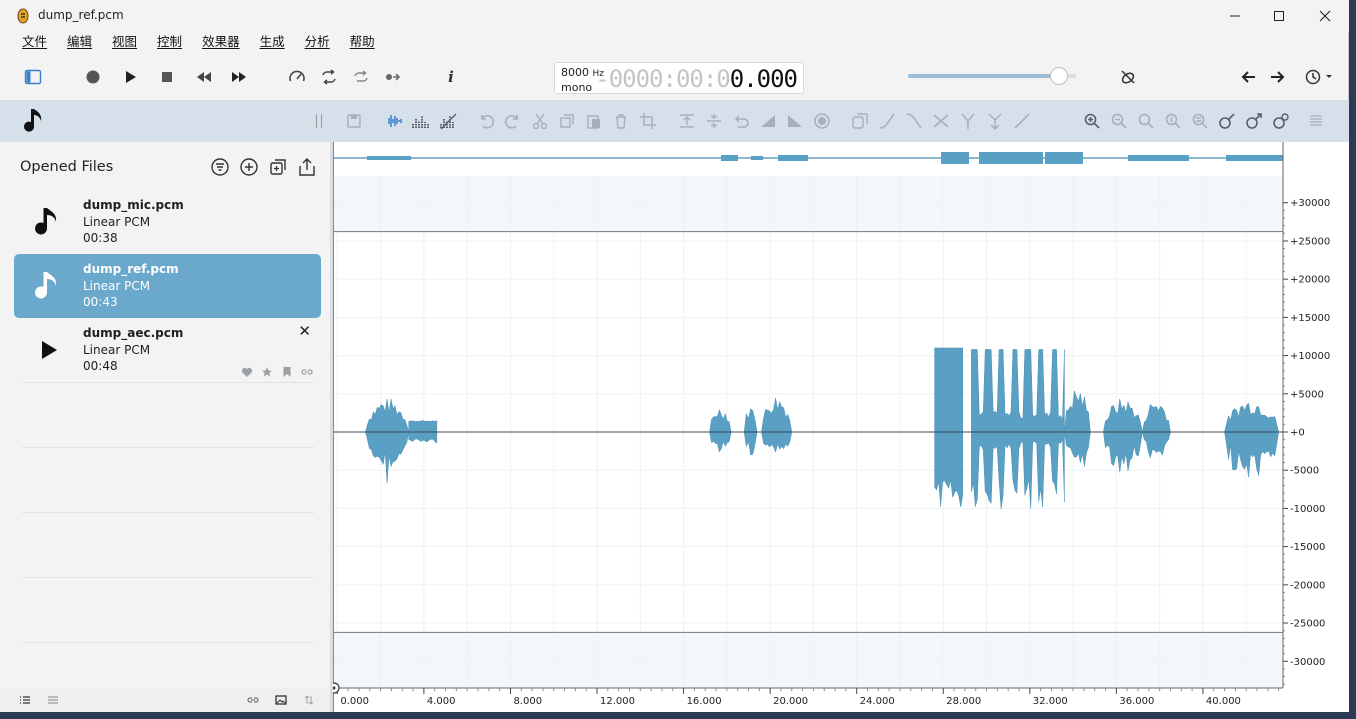  What do you see at coordinates (451, 77) in the screenshot?
I see `info-button: i` at bounding box center [451, 77].